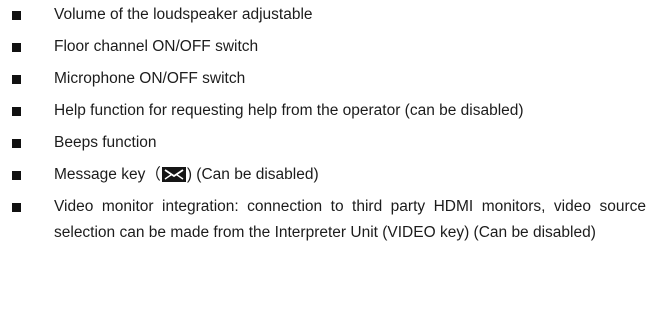  Describe the element at coordinates (331, 47) in the screenshot. I see `list-item-floor-channel-switch: Floor channel ON/OFF switch` at that location.